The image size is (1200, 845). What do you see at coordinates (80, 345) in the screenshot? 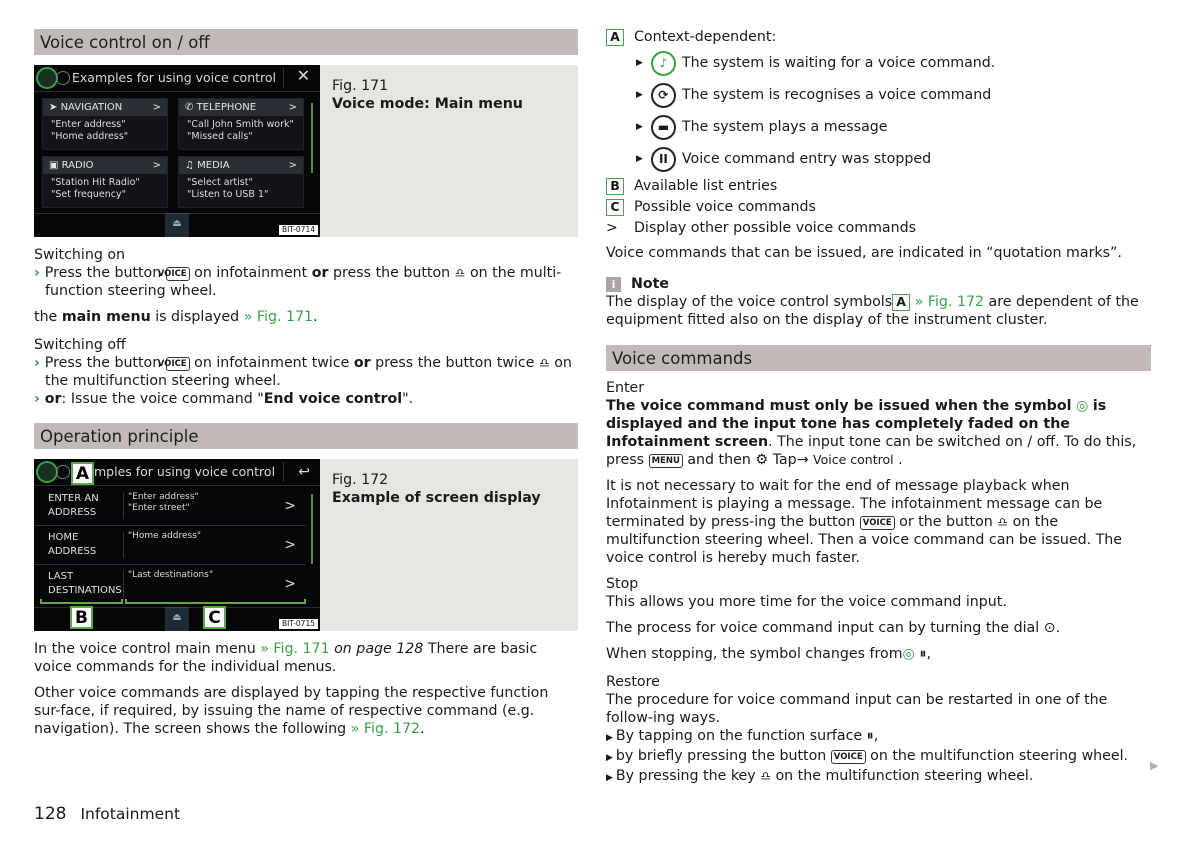
I see `heading-switching-off: Switching off` at bounding box center [80, 345].